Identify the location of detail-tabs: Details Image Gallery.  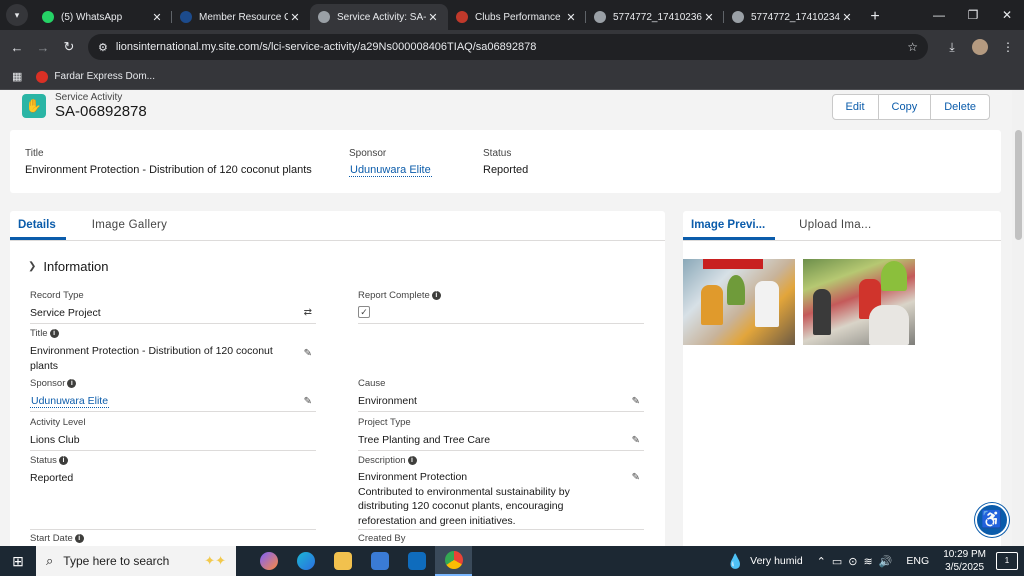
(337, 226).